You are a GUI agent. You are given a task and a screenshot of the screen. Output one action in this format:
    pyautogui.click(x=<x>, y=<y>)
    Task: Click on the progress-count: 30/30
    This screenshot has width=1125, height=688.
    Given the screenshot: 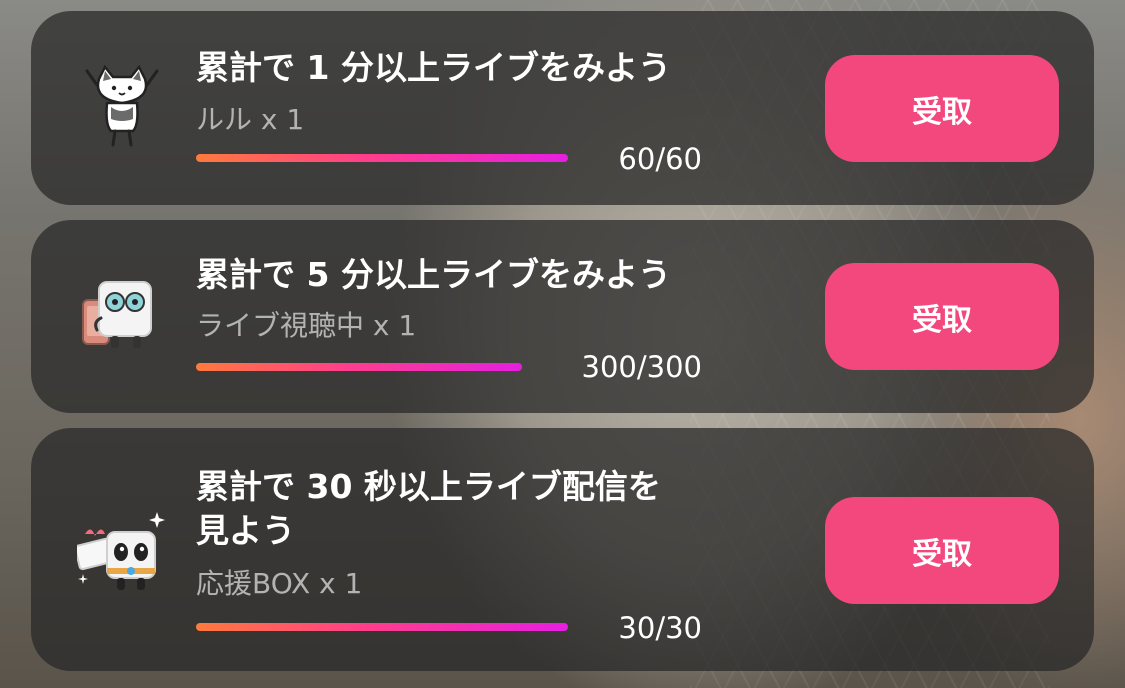 What is the action you would take?
    pyautogui.click(x=660, y=628)
    